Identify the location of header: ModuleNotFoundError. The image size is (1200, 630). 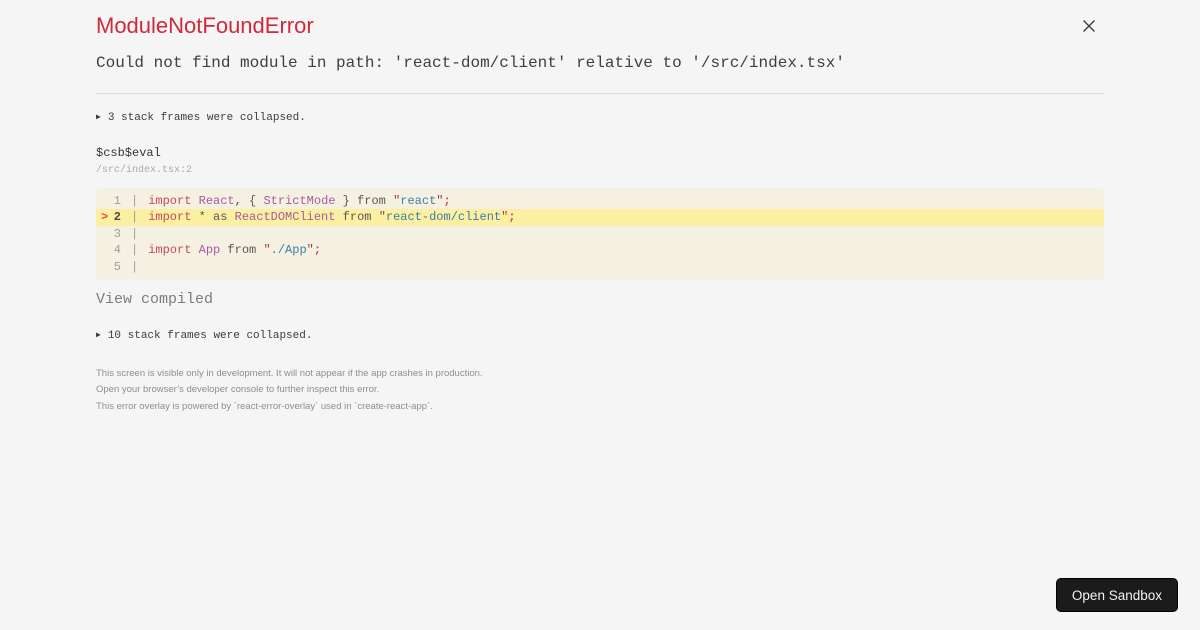
(600, 19).